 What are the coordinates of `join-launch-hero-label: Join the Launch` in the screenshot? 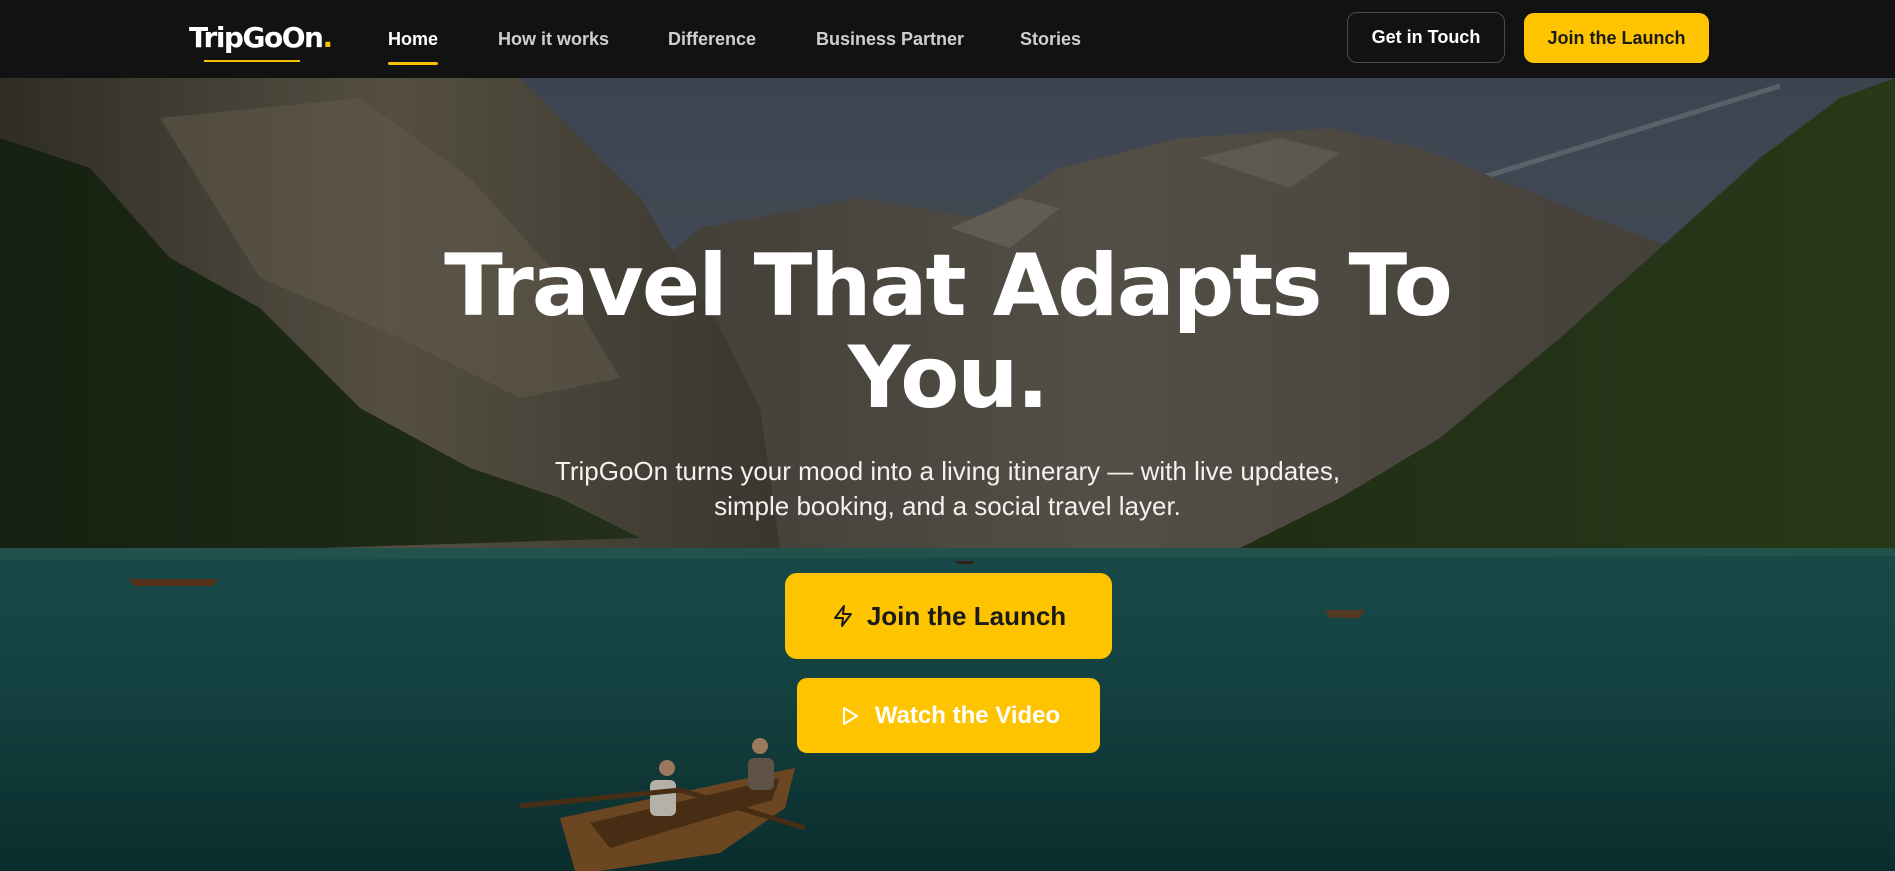 It's located at (966, 615).